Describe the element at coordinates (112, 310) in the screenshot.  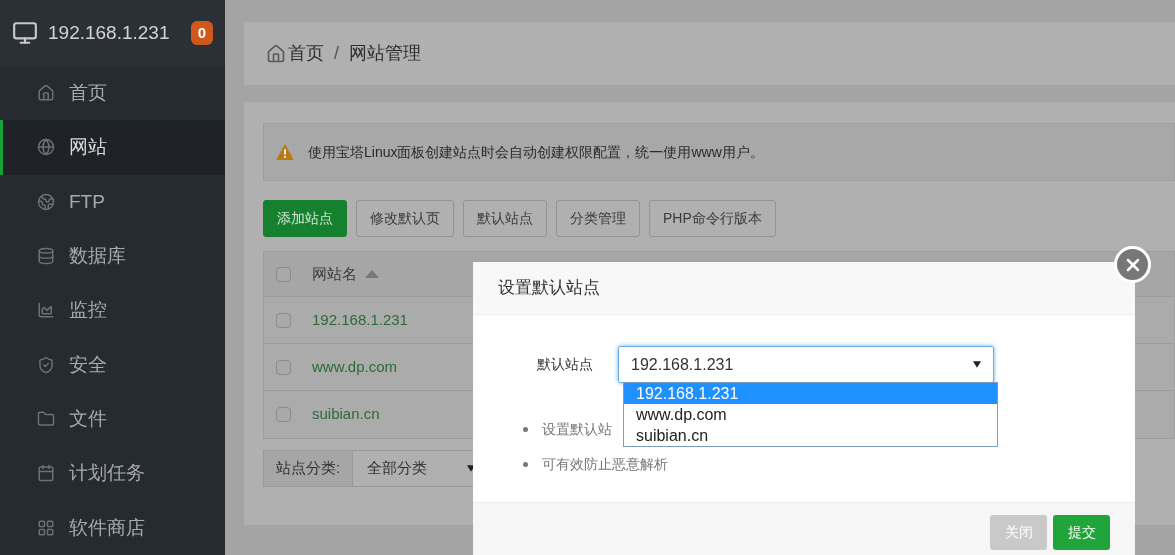
I see `sidebar-item: 监控` at that location.